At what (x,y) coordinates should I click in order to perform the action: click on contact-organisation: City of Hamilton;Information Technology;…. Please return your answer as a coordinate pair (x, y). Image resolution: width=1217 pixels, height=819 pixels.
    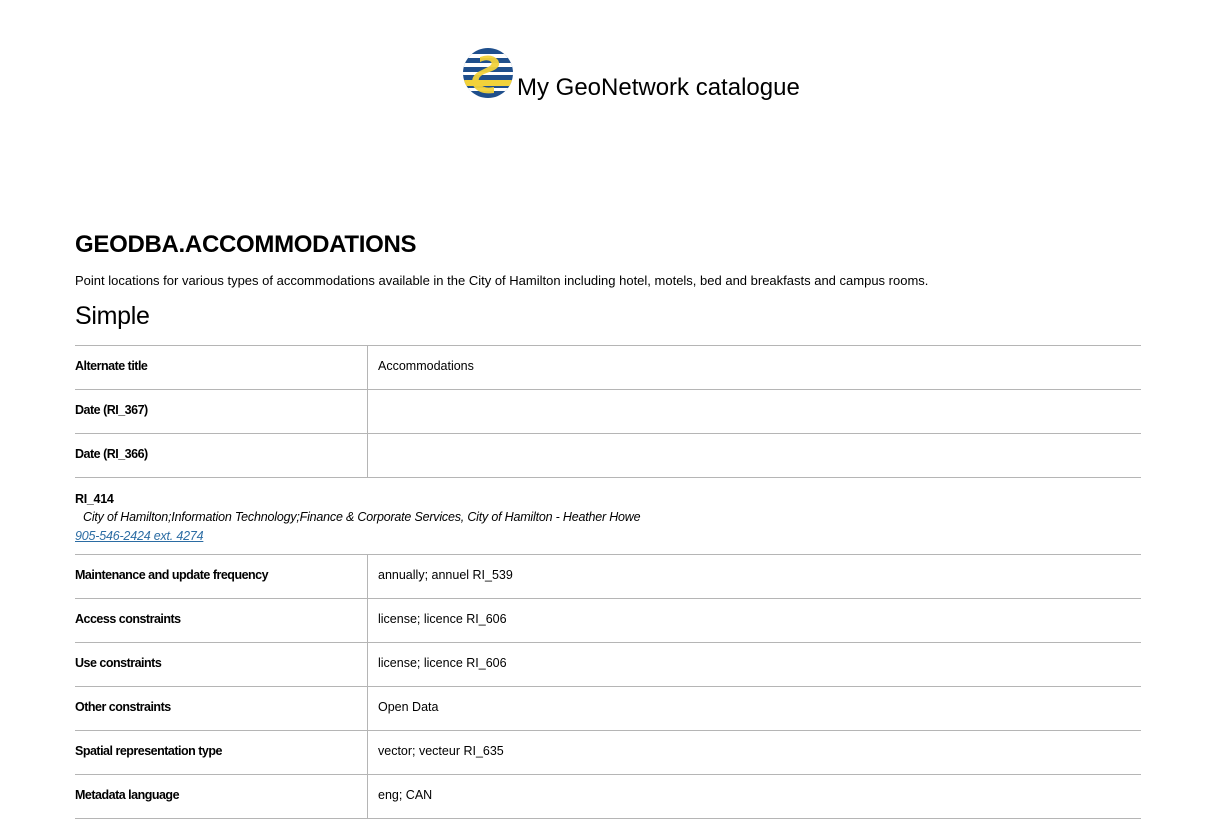
    Looking at the image, I should click on (362, 517).